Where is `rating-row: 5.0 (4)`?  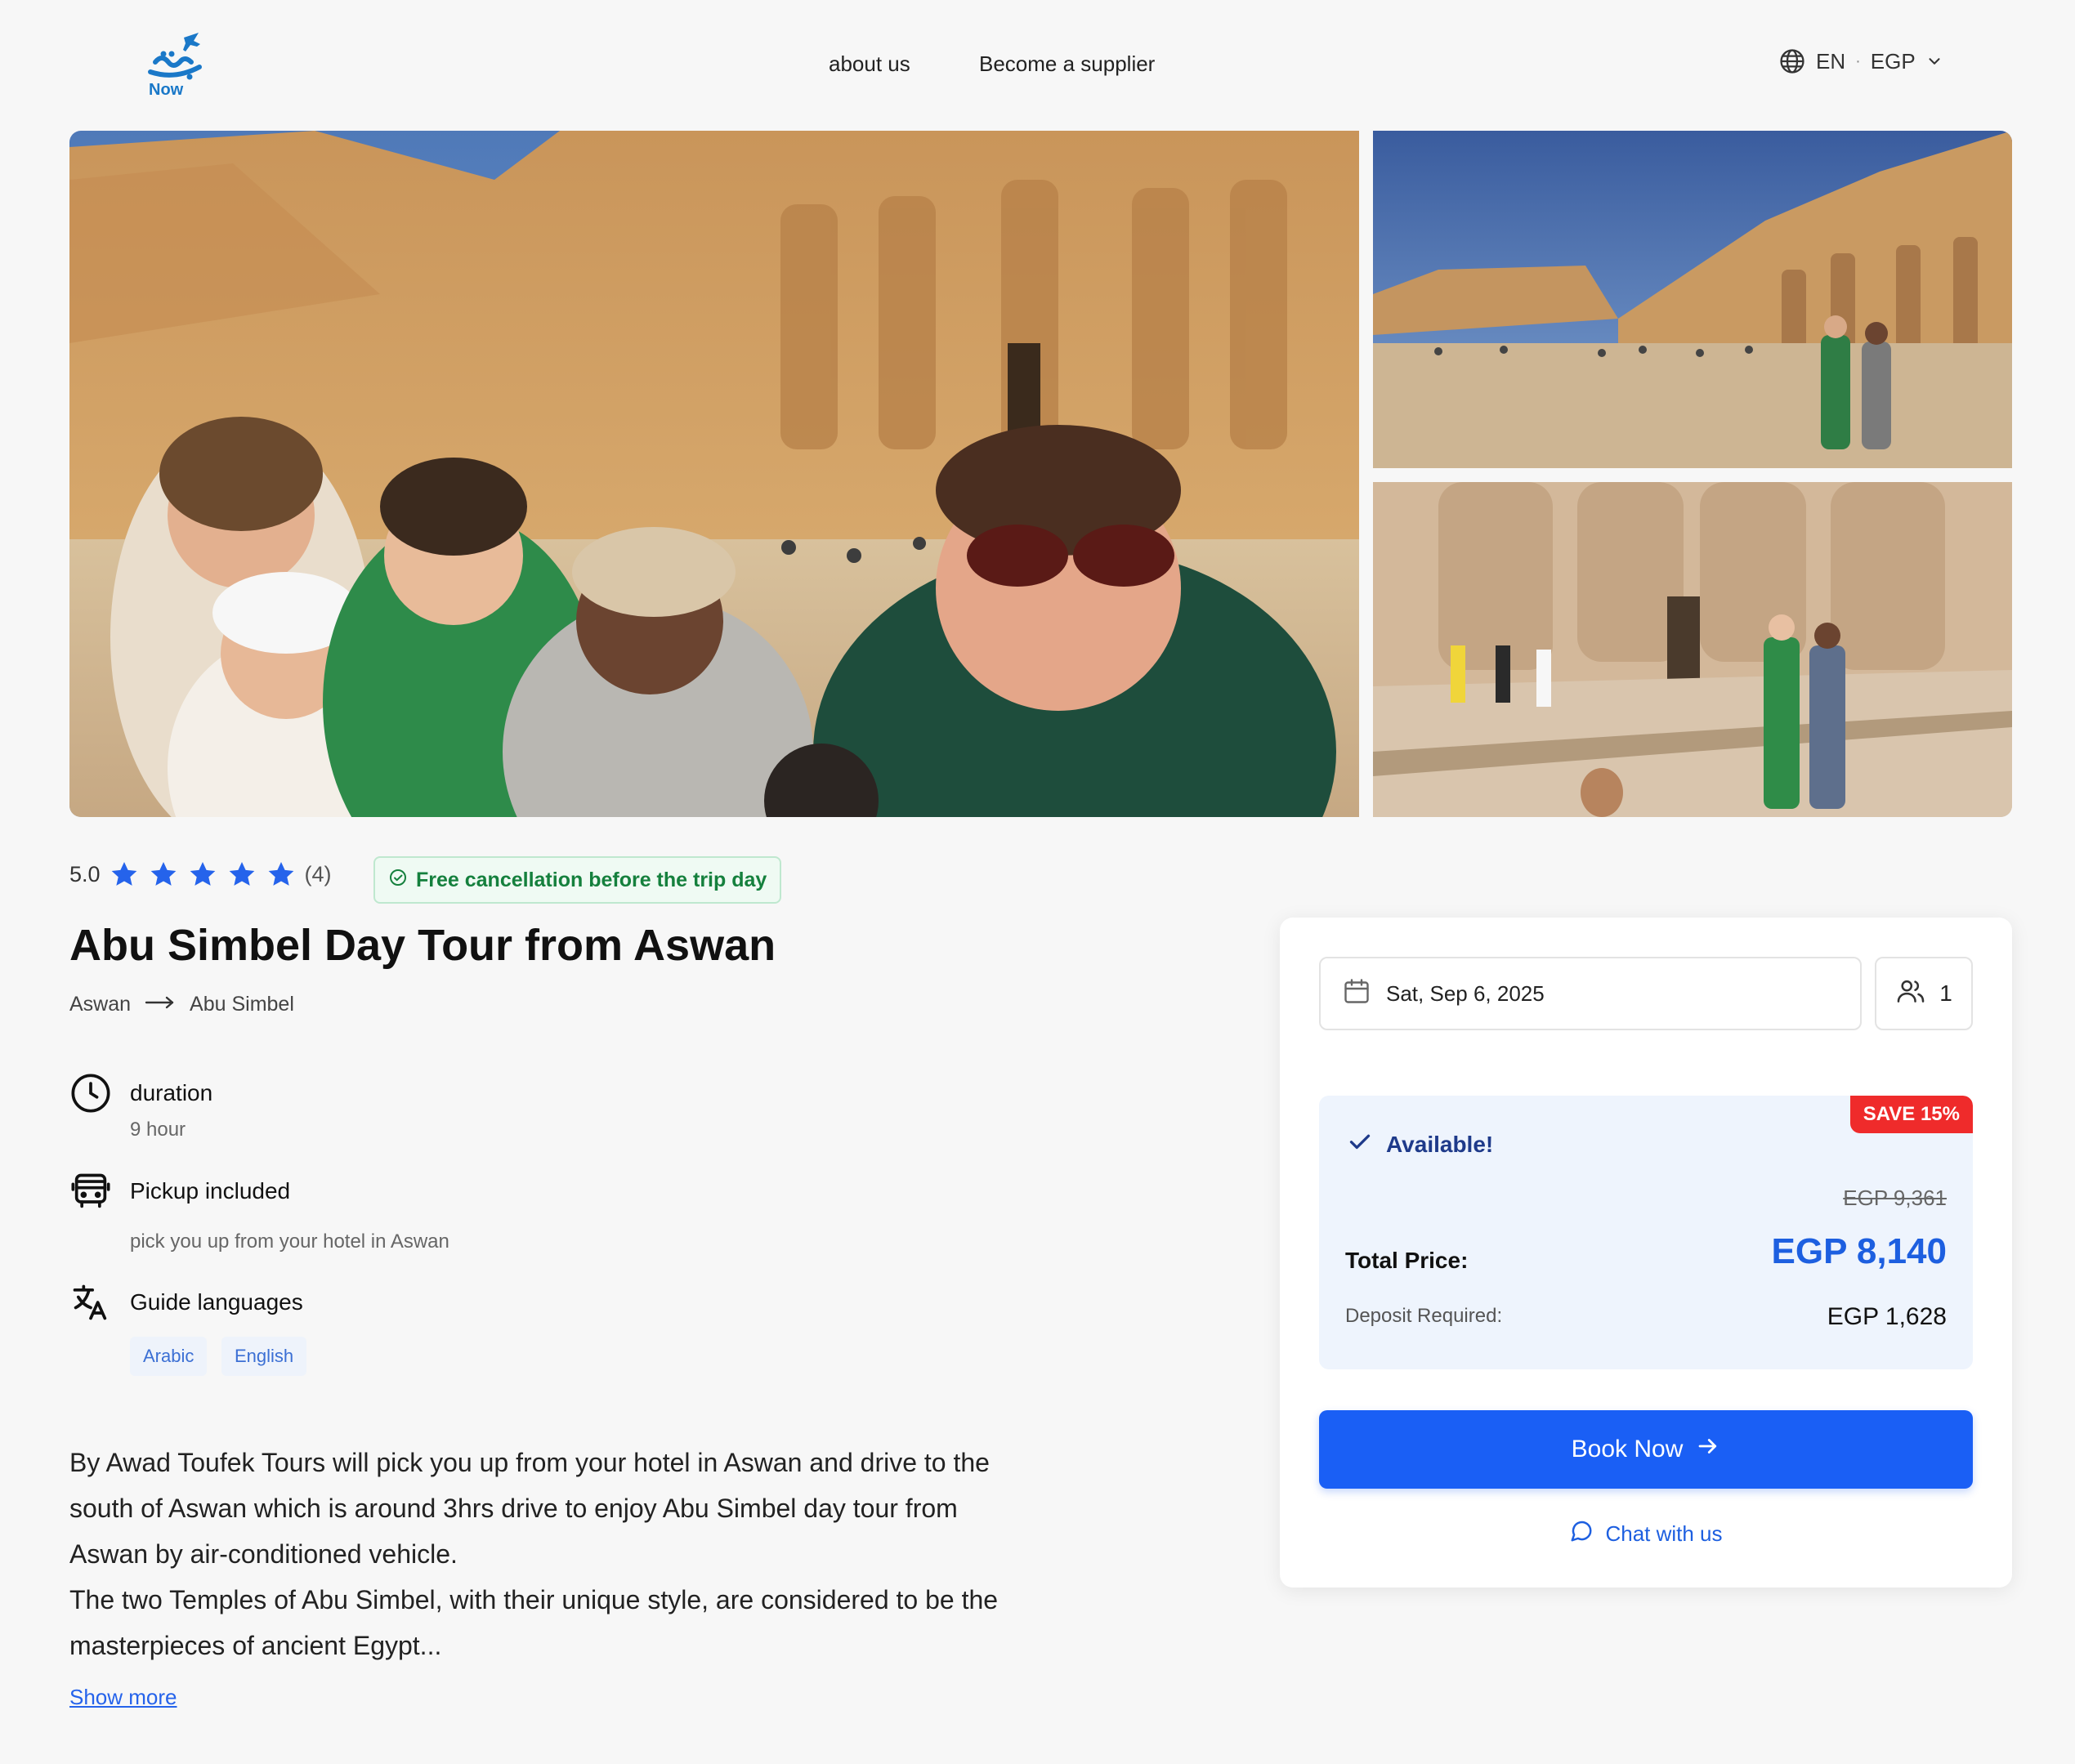 rating-row: 5.0 (4) is located at coordinates (200, 874).